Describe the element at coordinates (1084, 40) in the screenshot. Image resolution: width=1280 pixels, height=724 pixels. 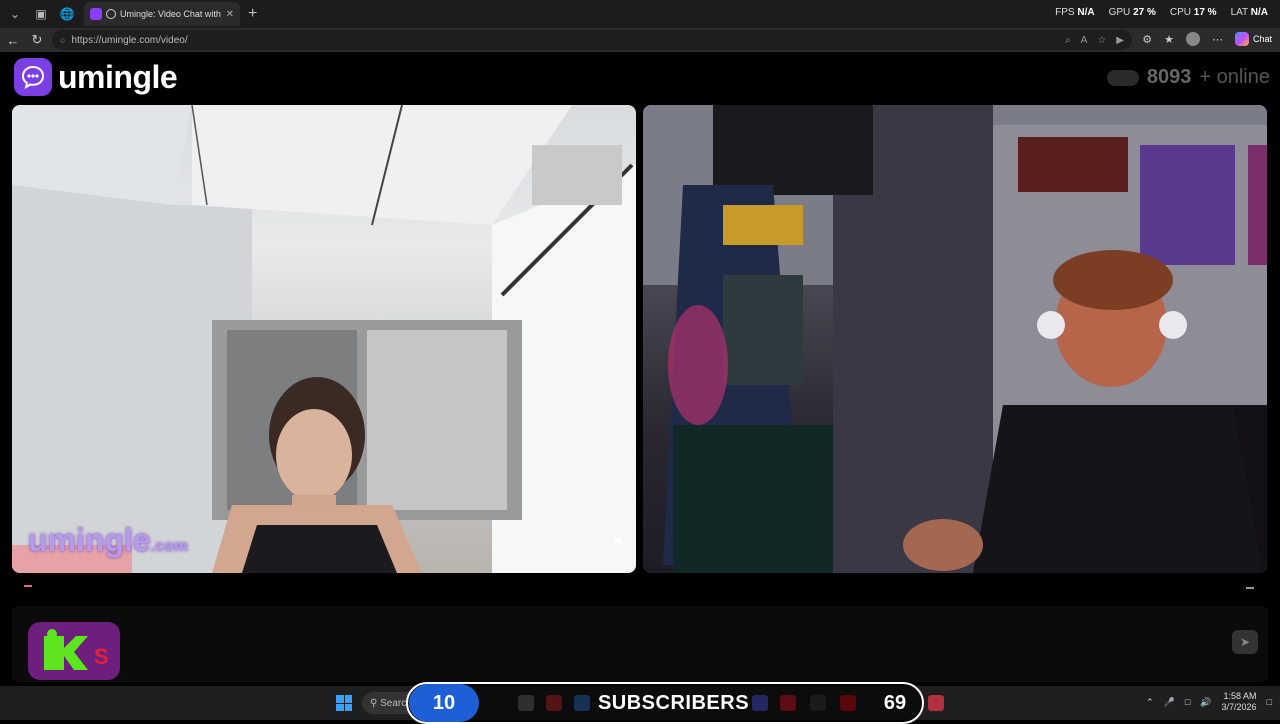
I see `read-aloud-icon: A` at that location.